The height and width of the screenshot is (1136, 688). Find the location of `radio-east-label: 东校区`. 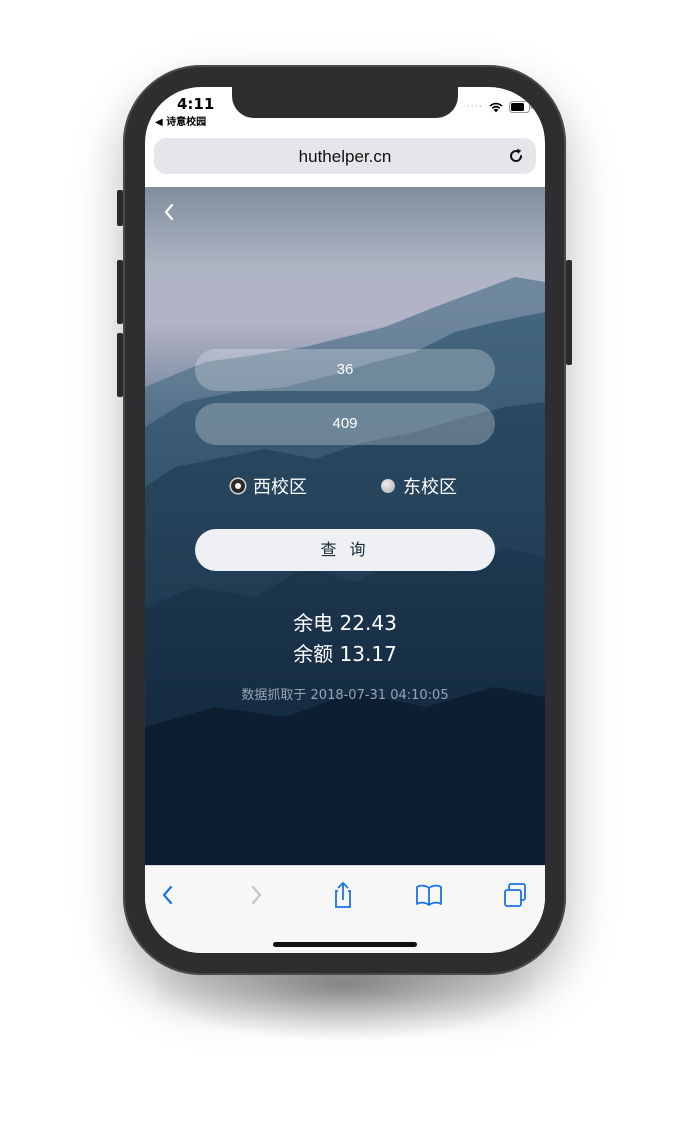

radio-east-label: 东校区 is located at coordinates (430, 487).